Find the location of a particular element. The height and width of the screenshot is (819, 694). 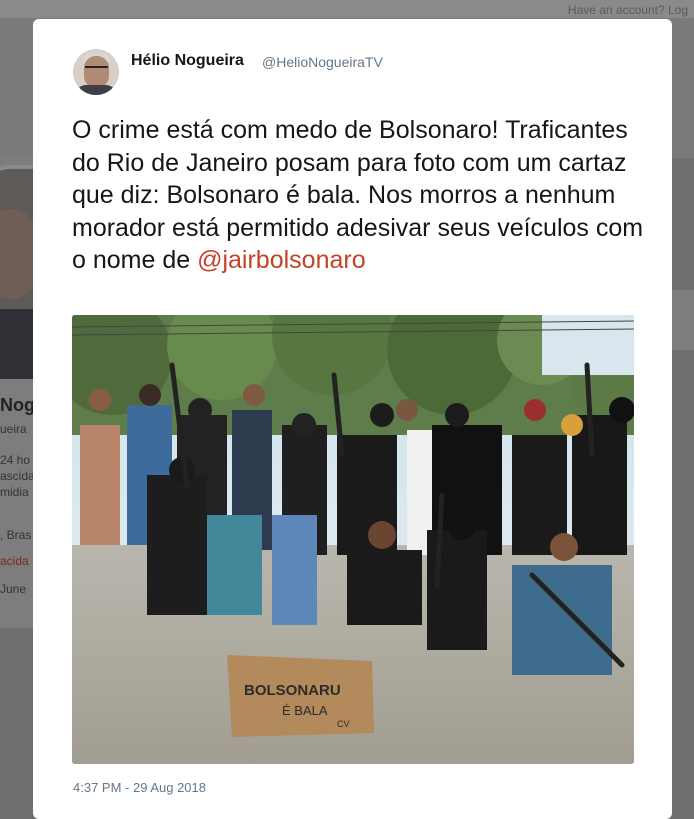

author-handle: @HelioNogueiraTV is located at coordinates (322, 62).